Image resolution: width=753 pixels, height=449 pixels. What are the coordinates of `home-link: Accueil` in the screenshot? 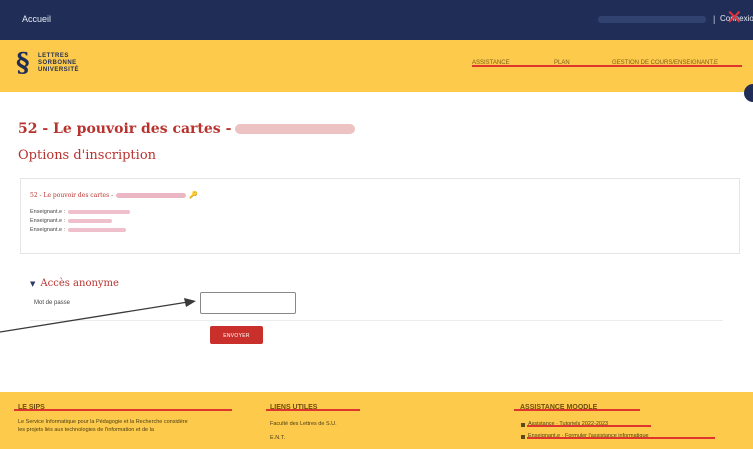 It's located at (36, 19).